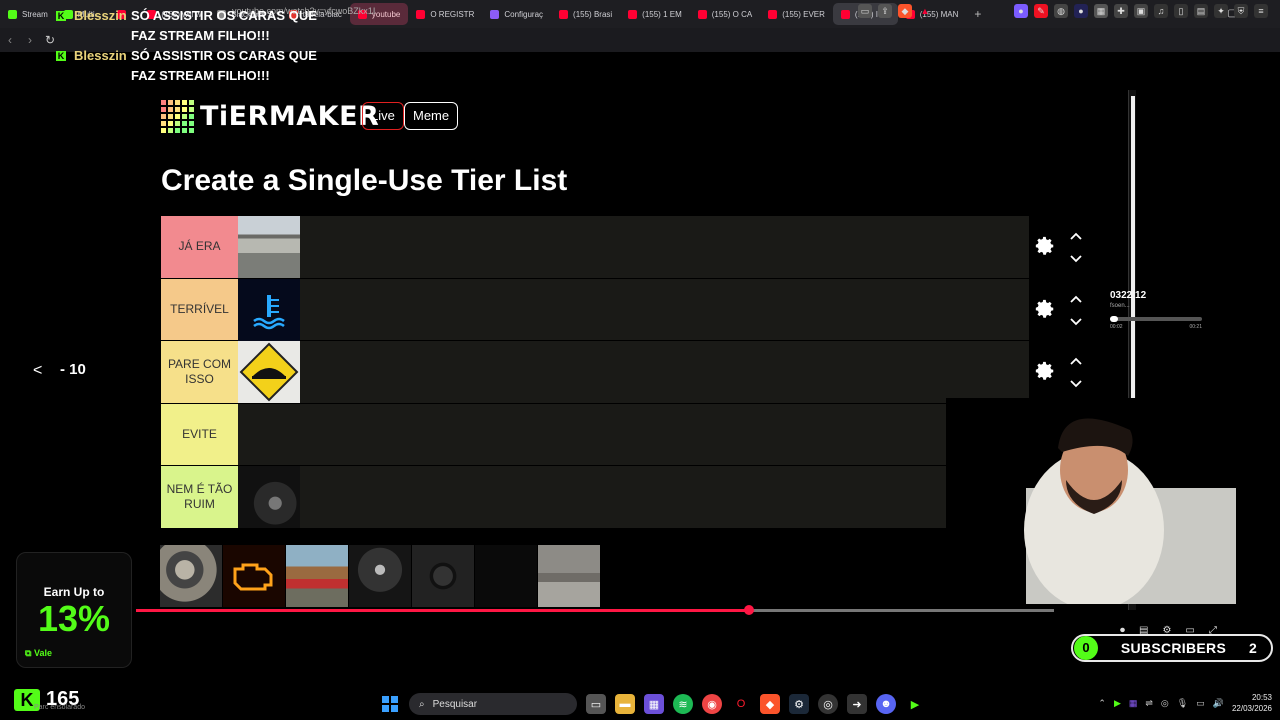 The width and height of the screenshot is (1280, 720). What do you see at coordinates (1221, 11) in the screenshot?
I see `leo-icon: ✦` at bounding box center [1221, 11].